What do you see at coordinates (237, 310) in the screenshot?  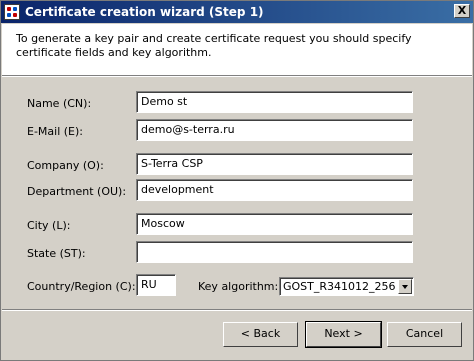 I see `footer-divider` at bounding box center [237, 310].